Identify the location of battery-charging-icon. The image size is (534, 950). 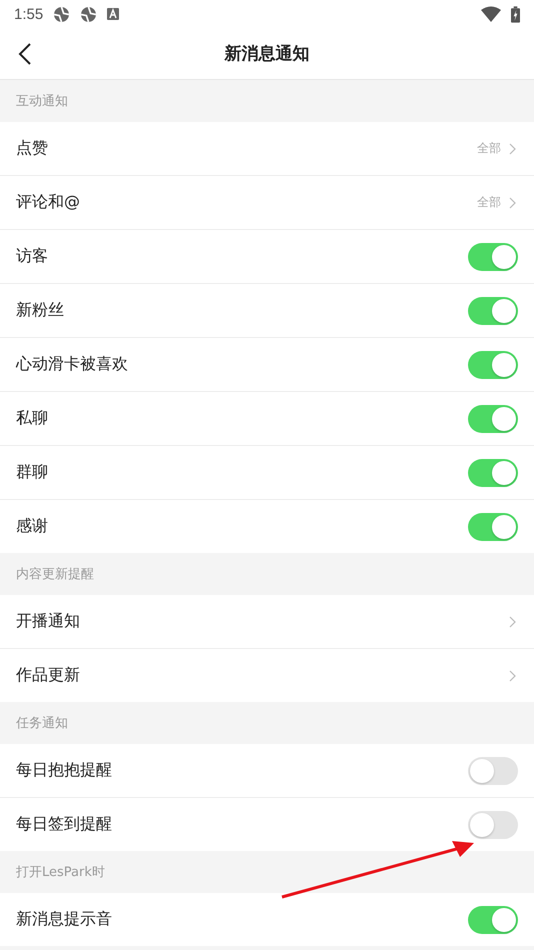
(515, 14).